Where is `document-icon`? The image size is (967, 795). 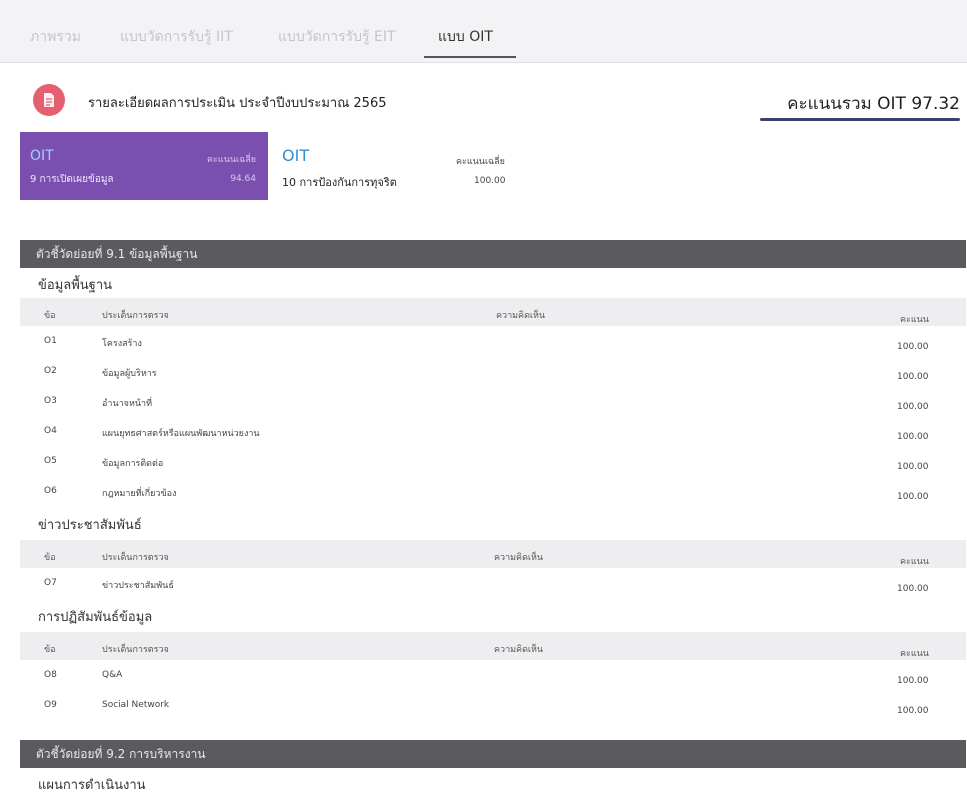
document-icon is located at coordinates (49, 100).